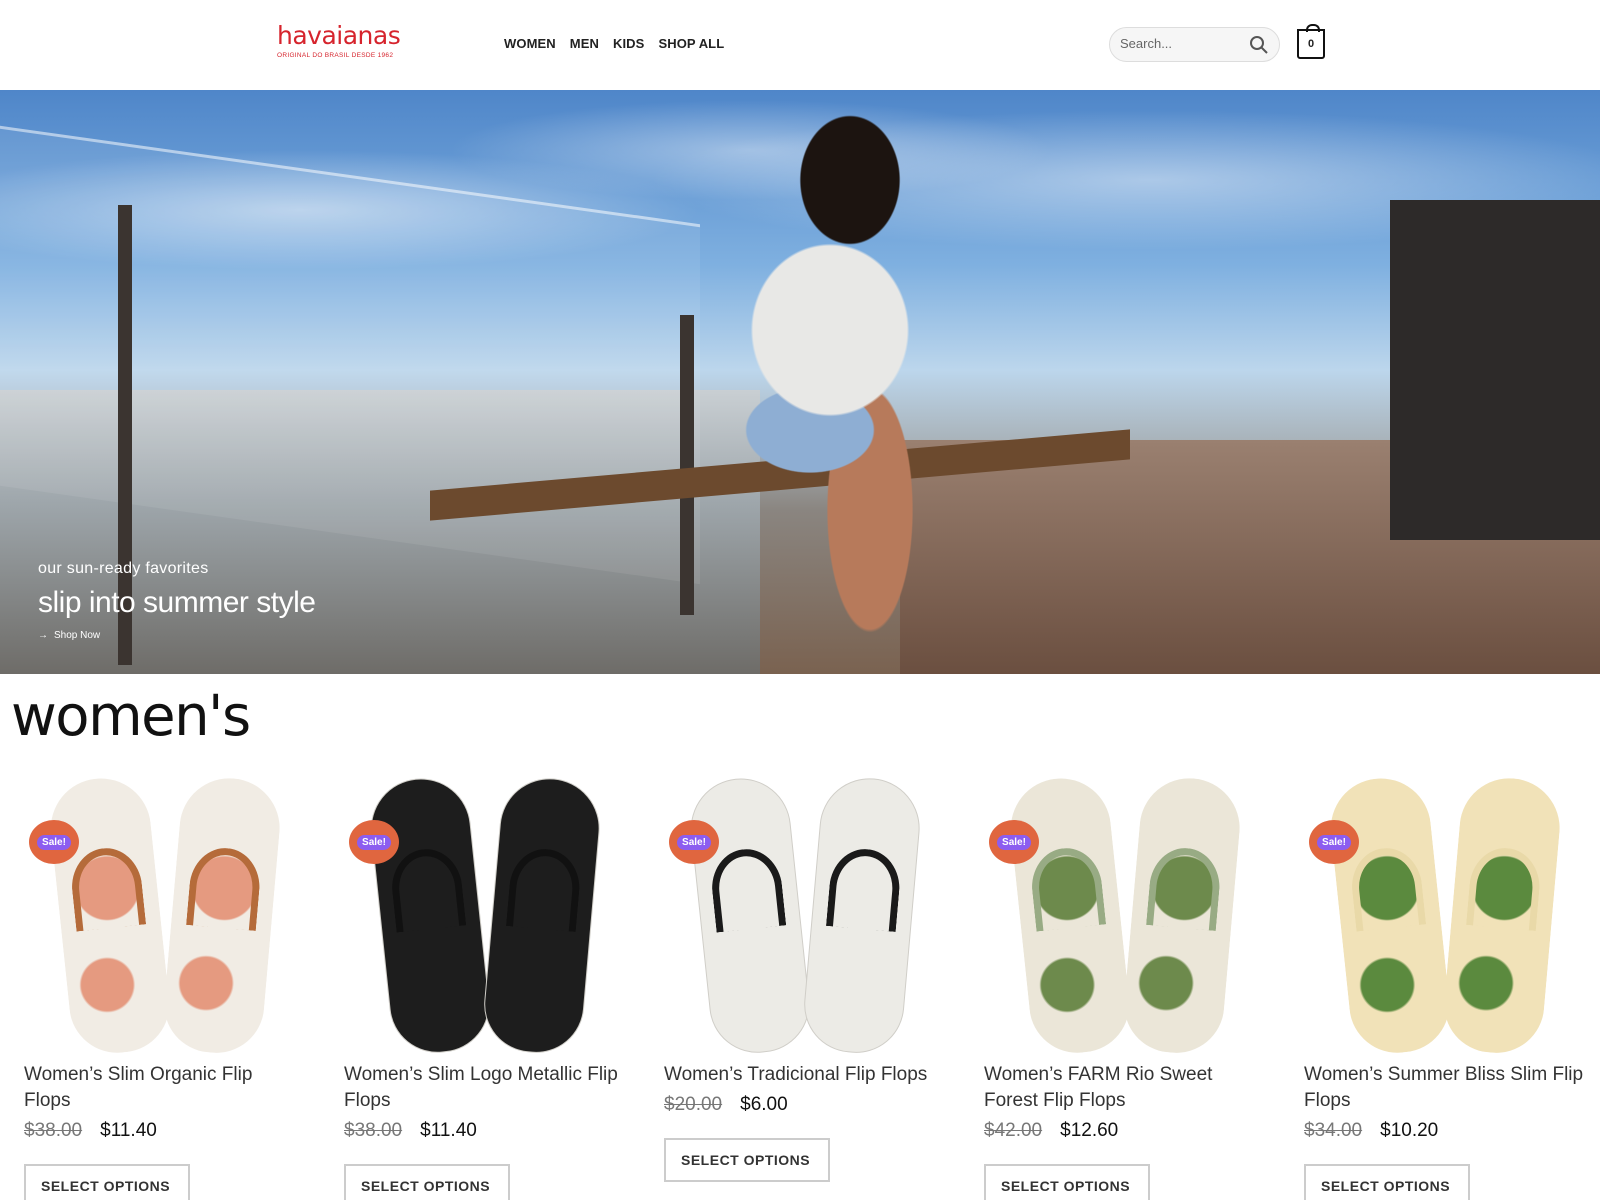  I want to click on product-price: $42.00 $12.60, so click(1124, 1131).